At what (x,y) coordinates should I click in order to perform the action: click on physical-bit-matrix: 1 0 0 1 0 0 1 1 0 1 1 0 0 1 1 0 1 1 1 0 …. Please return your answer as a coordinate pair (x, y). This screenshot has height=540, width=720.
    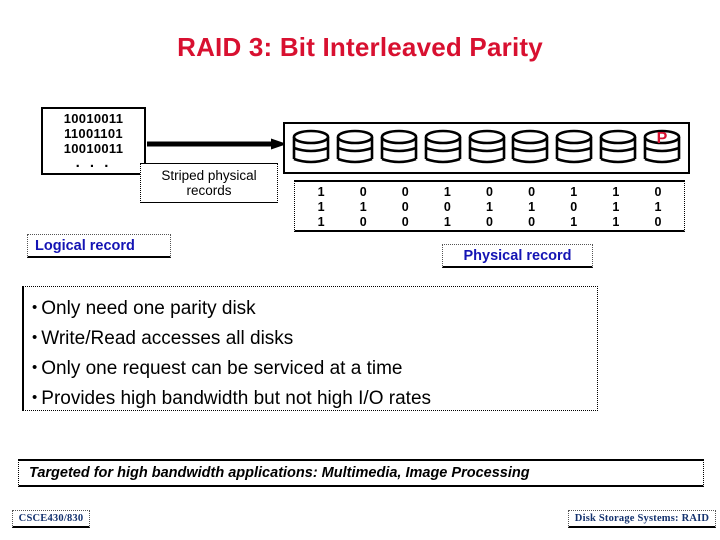
    Looking at the image, I should click on (489, 207).